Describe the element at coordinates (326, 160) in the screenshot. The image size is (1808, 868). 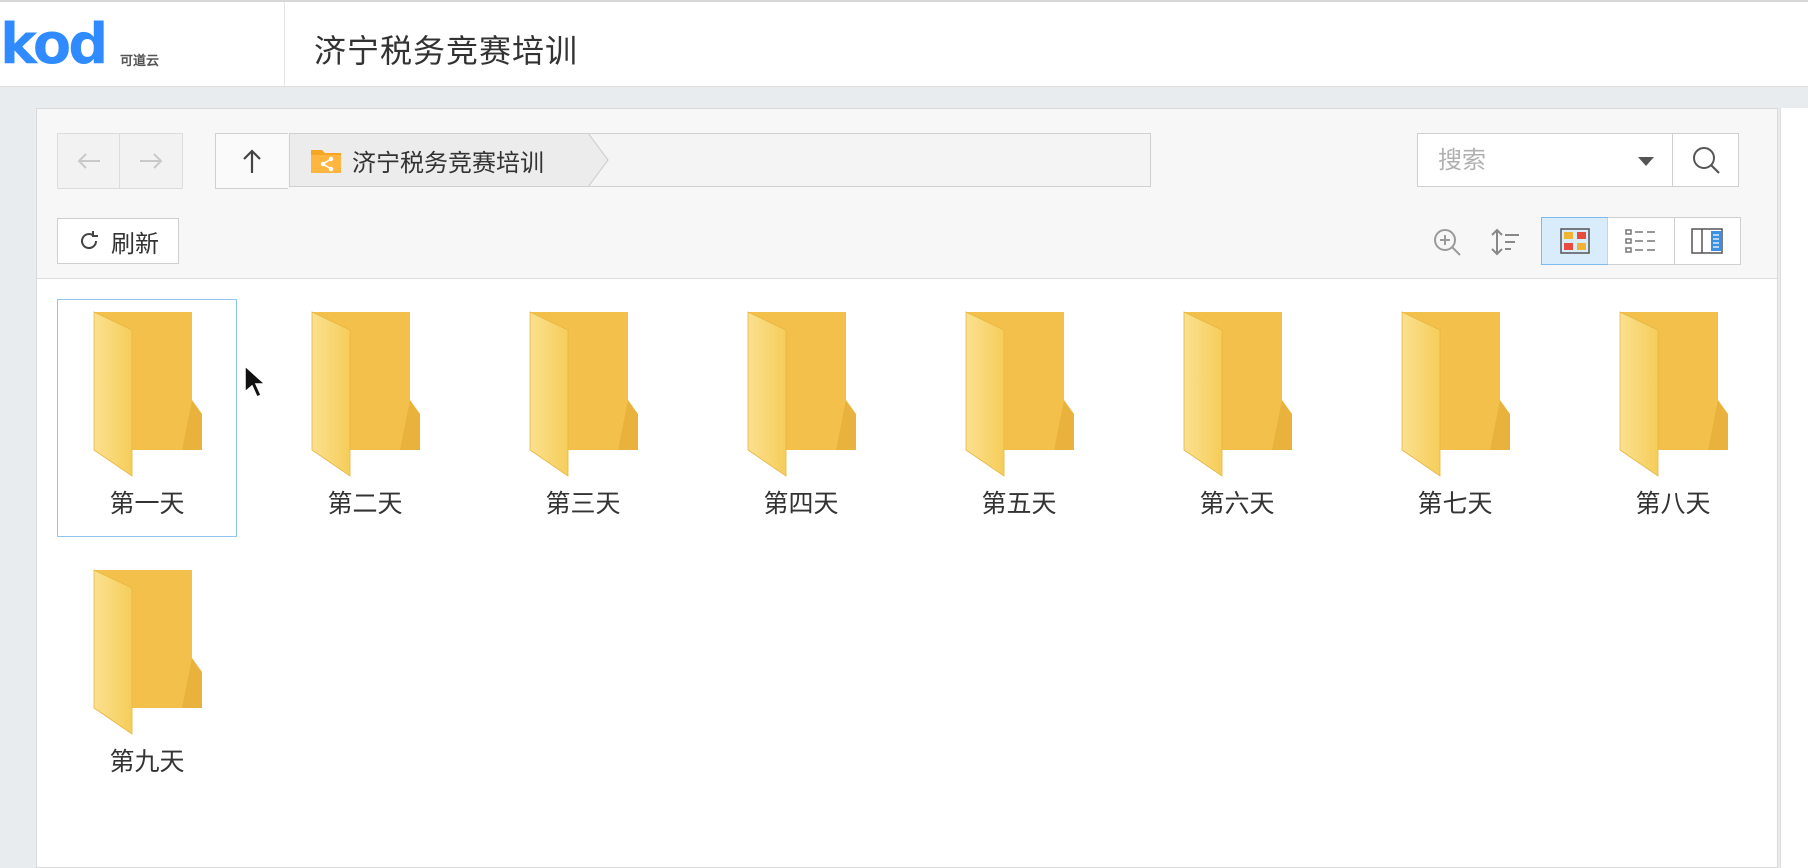
I see `shared-folder-icon` at that location.